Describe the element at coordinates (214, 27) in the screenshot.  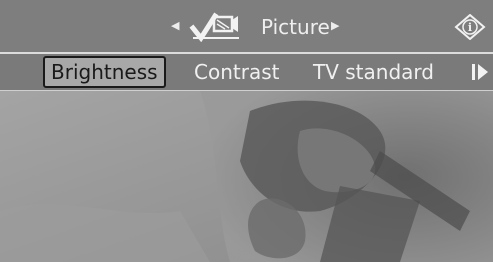
I see `picture-settings-icon` at that location.